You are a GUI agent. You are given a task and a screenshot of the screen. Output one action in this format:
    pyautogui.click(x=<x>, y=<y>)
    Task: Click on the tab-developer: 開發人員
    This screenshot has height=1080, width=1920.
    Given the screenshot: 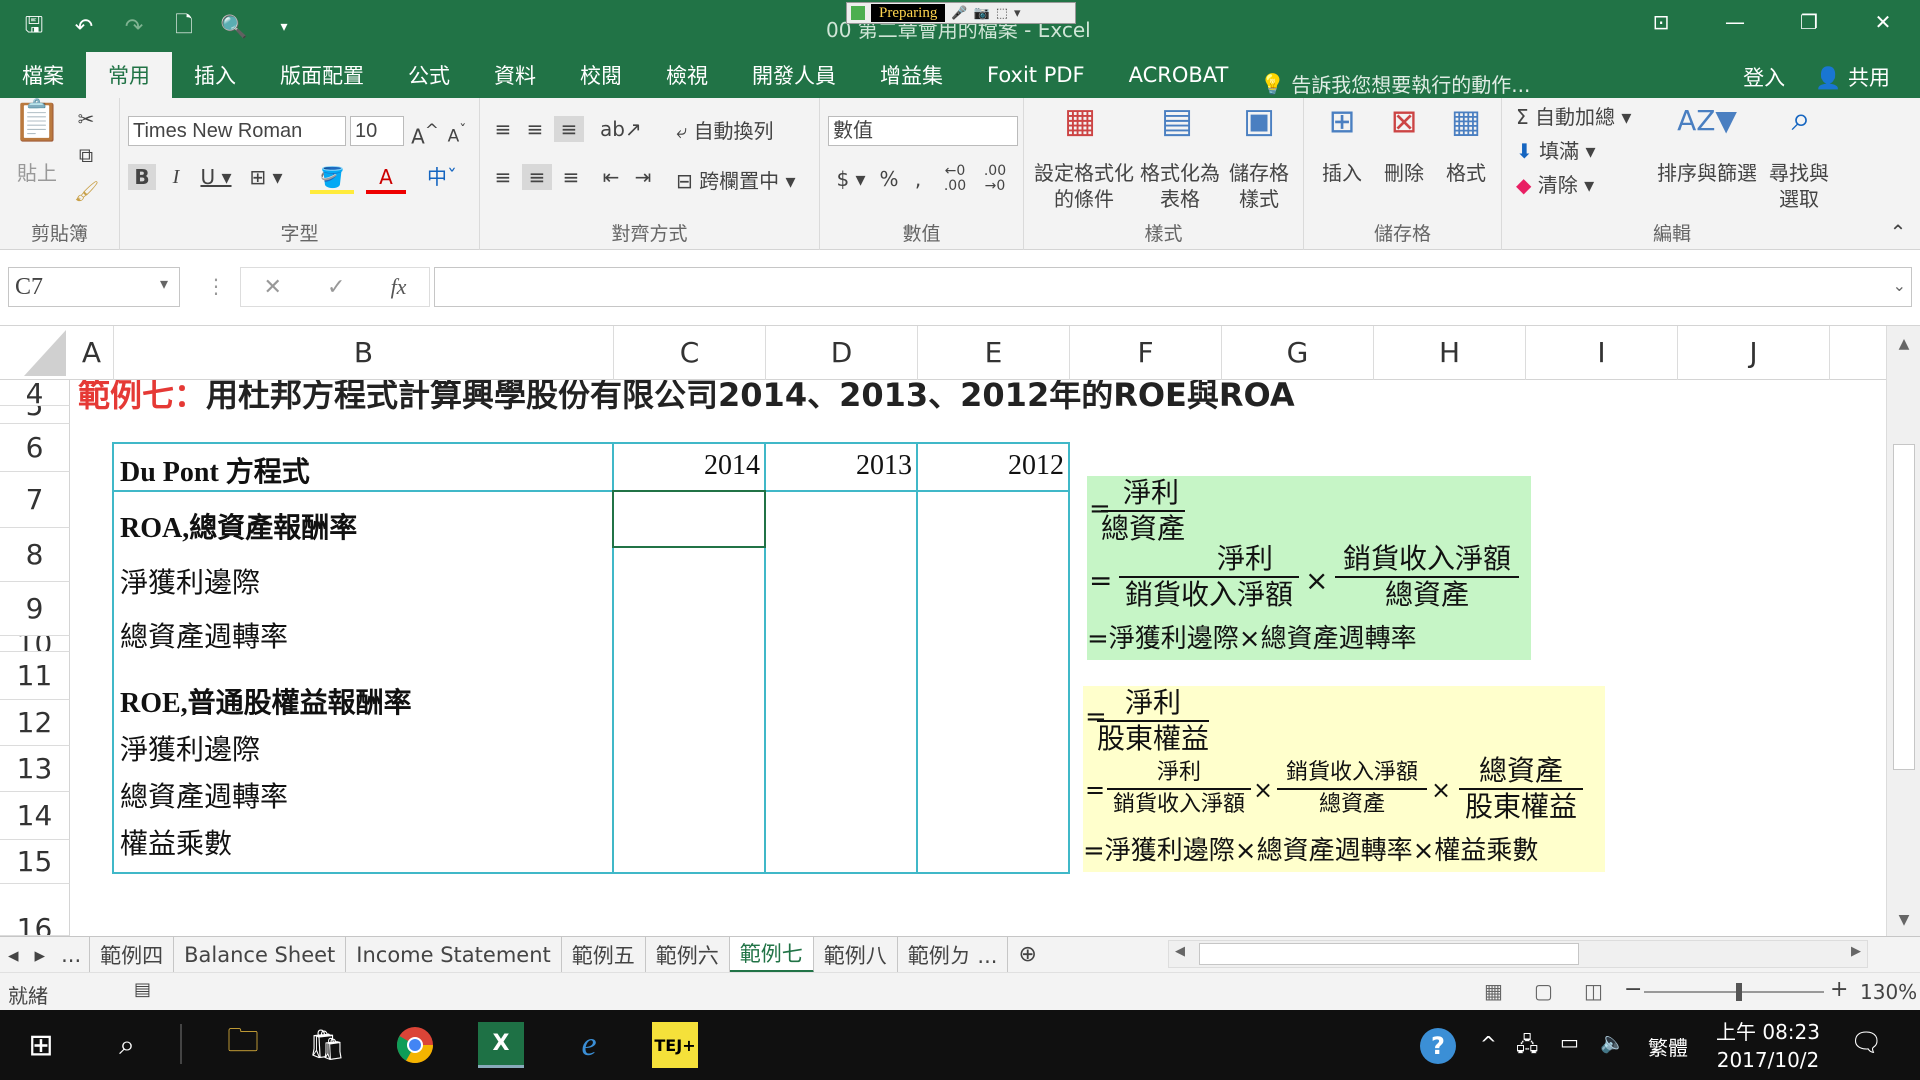 What is the action you would take?
    pyautogui.click(x=794, y=75)
    